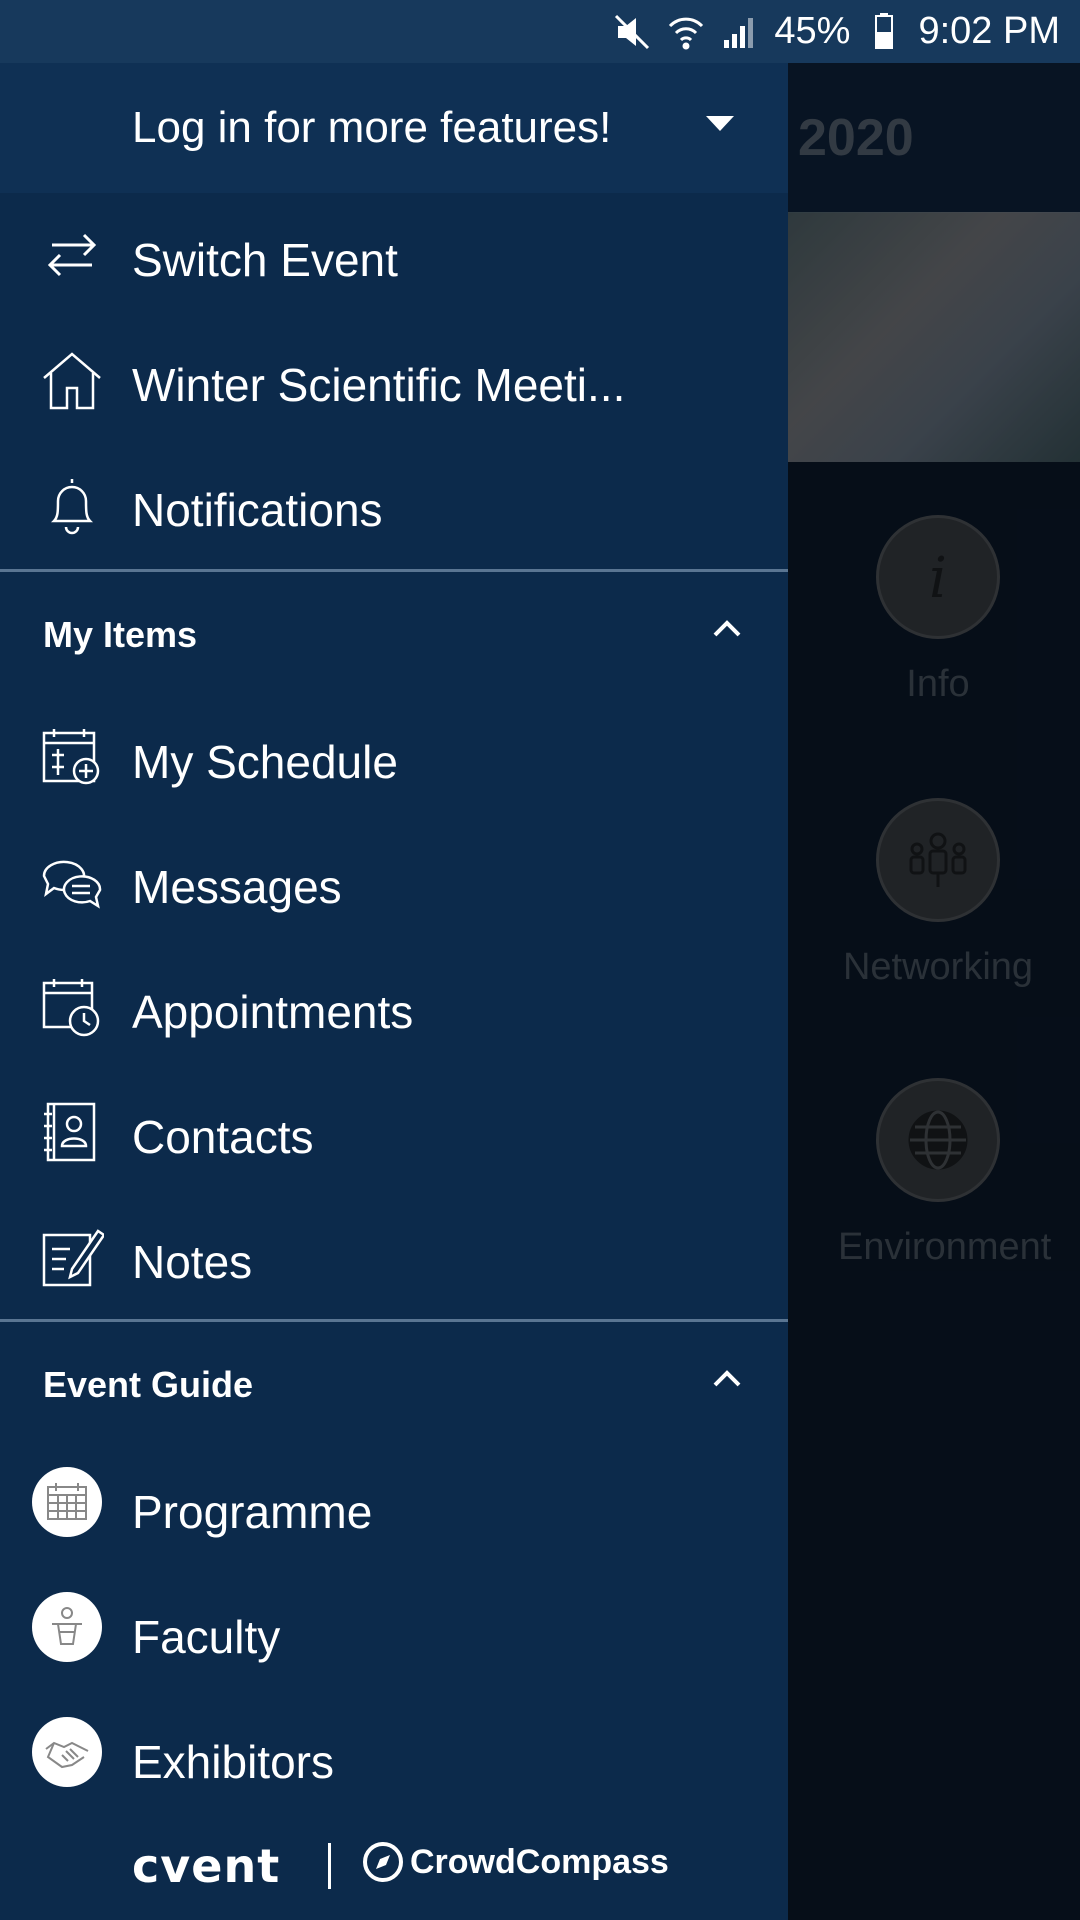  I want to click on battery-icon, so click(884, 30).